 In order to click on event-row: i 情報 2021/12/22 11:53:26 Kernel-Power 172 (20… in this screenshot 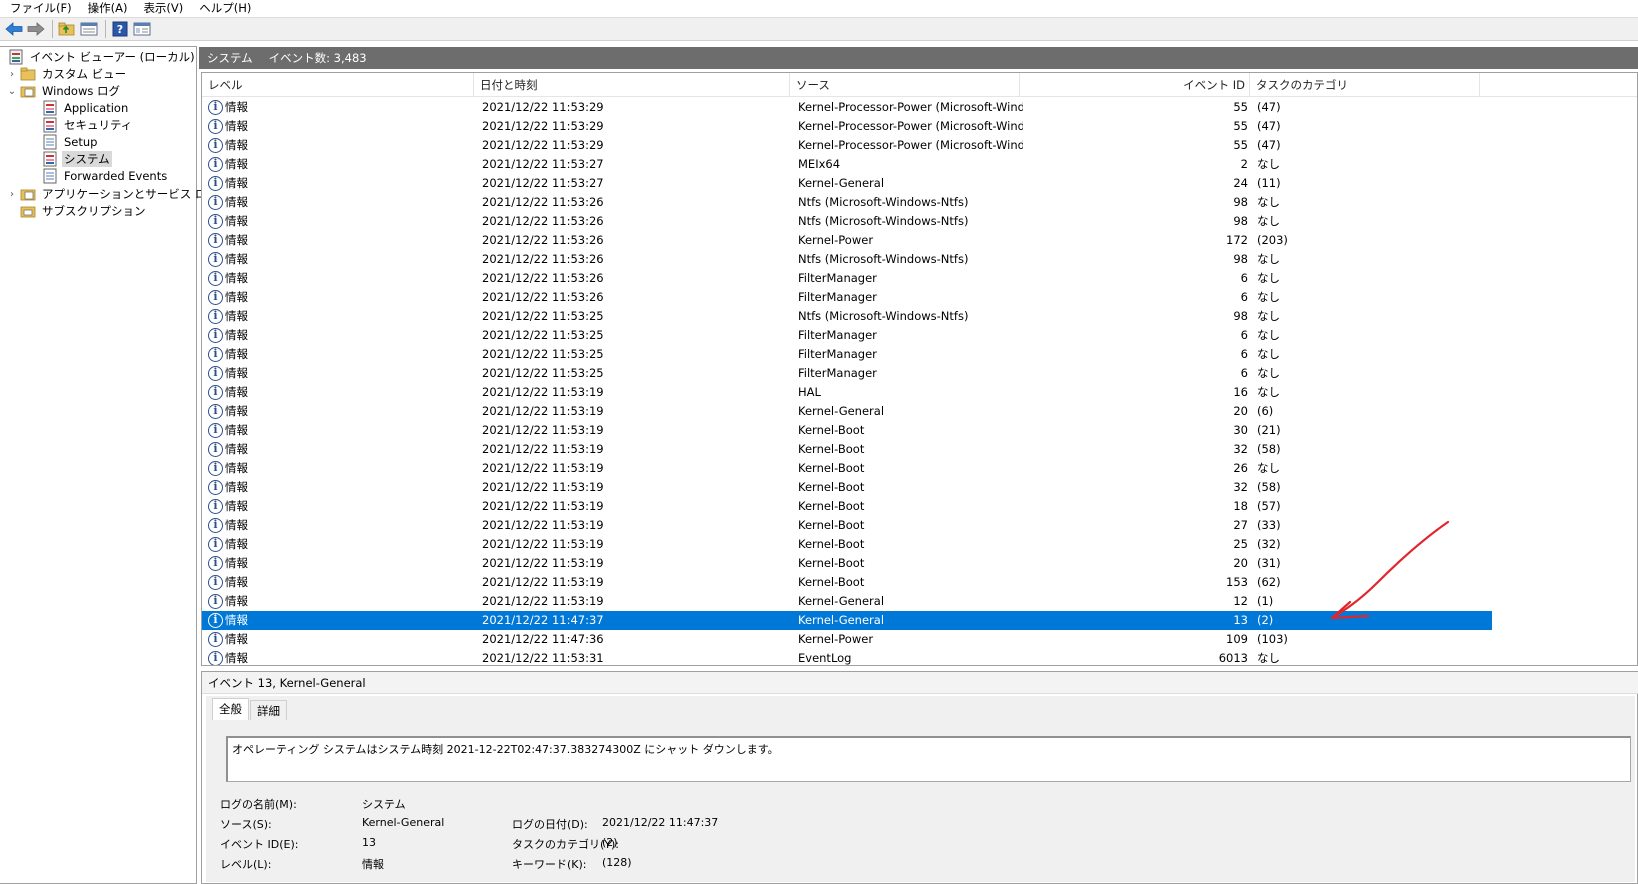, I will do `click(847, 240)`.